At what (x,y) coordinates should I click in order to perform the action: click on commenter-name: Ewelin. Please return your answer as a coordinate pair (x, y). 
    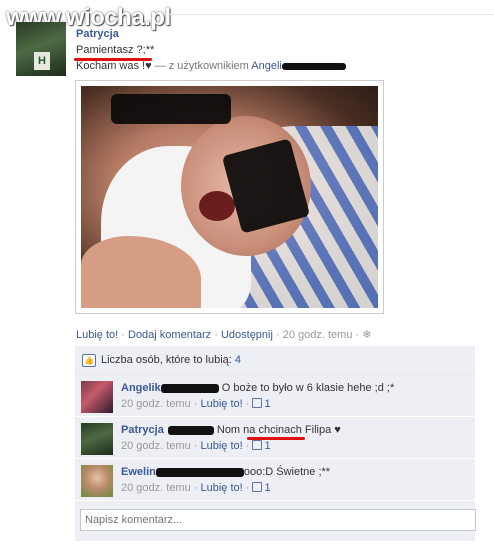
    Looking at the image, I should click on (138, 472).